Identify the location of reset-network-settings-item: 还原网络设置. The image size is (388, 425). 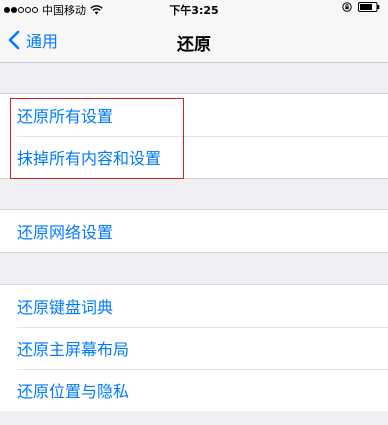
(194, 231).